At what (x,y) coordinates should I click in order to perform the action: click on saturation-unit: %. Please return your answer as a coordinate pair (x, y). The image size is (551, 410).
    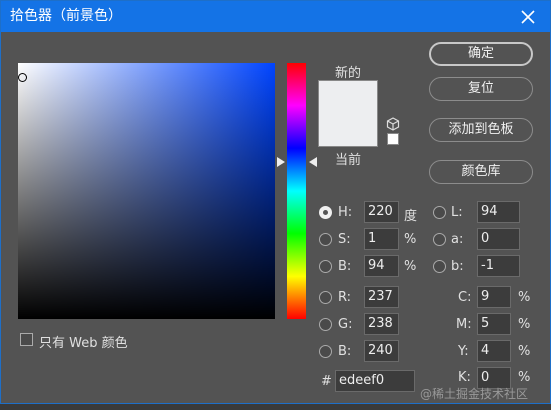
    Looking at the image, I should click on (410, 239).